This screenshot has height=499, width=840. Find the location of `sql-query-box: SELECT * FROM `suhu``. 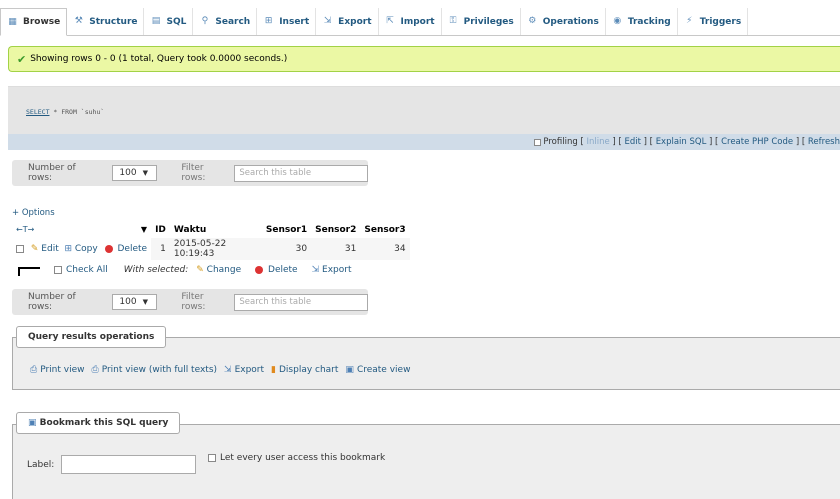

sql-query-box: SELECT * FROM `suhu` is located at coordinates (424, 110).